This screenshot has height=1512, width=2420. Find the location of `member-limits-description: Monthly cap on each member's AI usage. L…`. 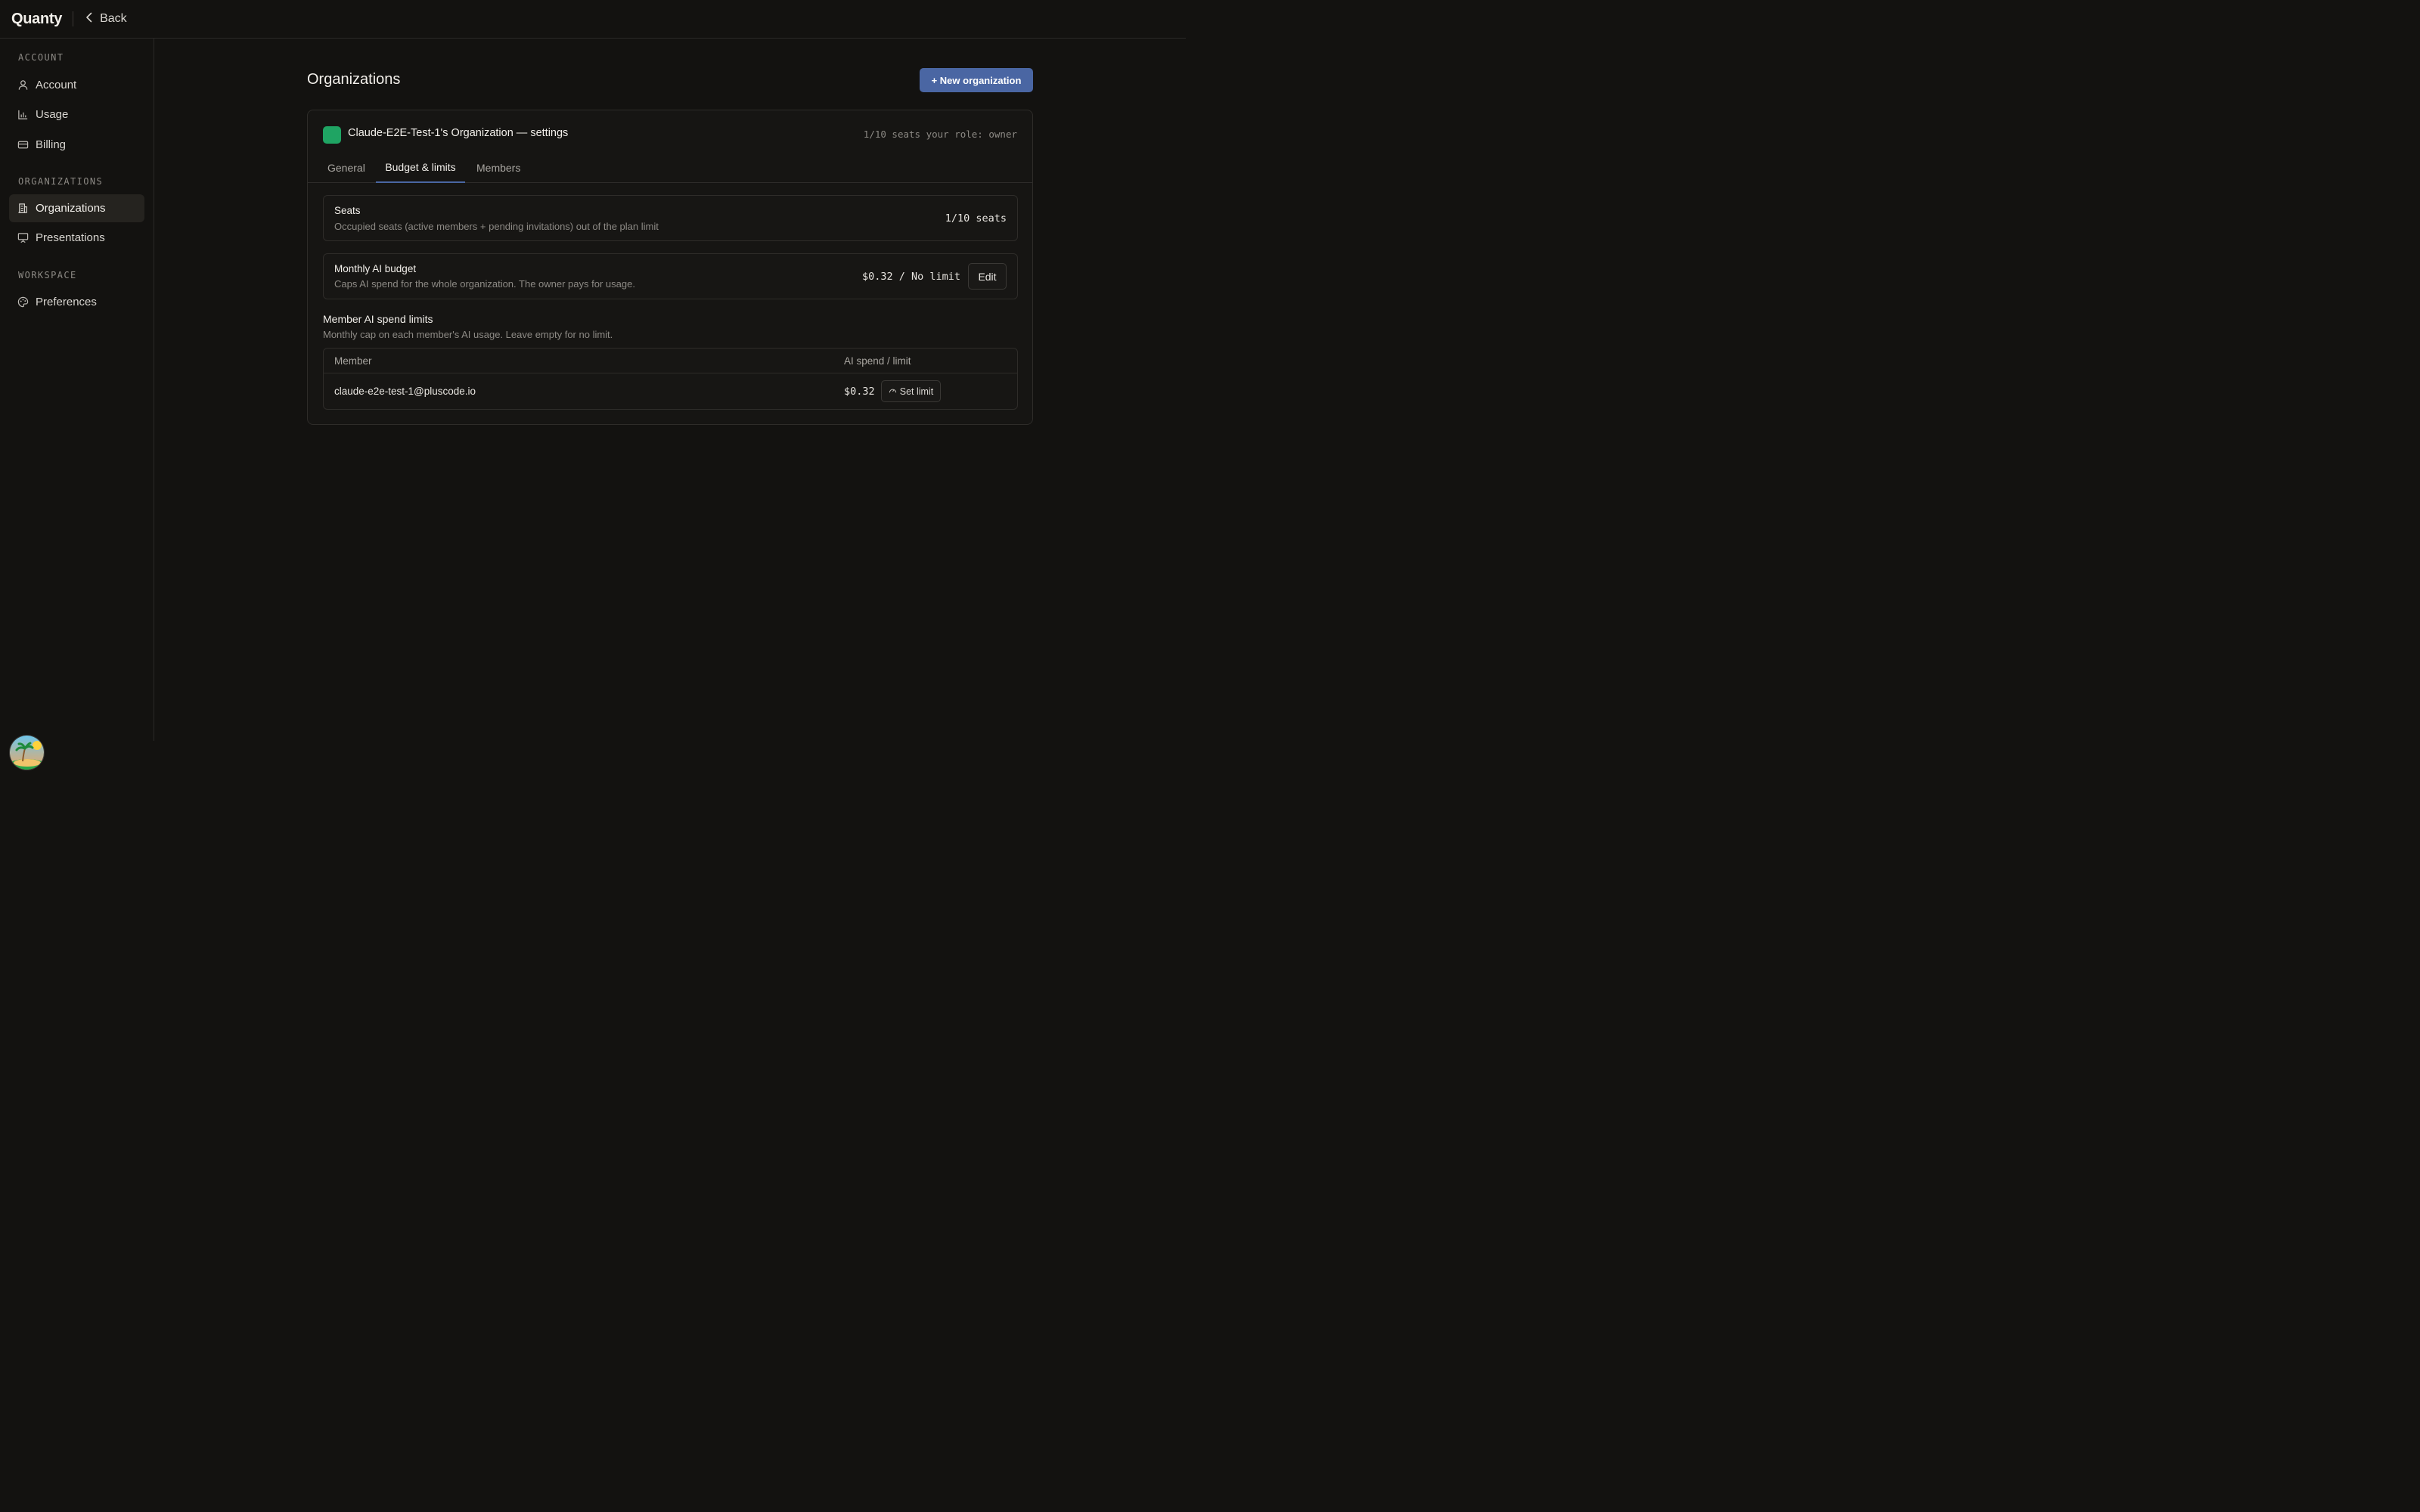

member-limits-description: Monthly cap on each member's AI usage. L… is located at coordinates (468, 334).